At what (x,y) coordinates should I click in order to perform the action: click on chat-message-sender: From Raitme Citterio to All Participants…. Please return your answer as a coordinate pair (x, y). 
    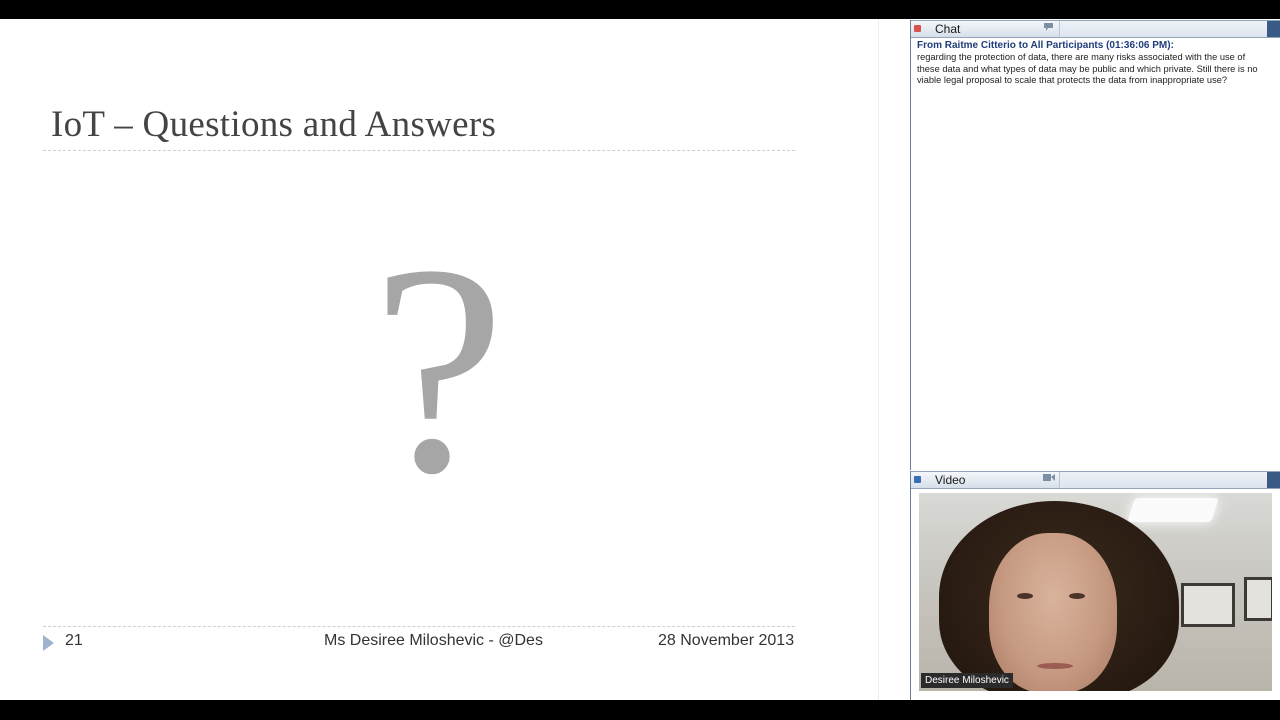
    Looking at the image, I should click on (1045, 45).